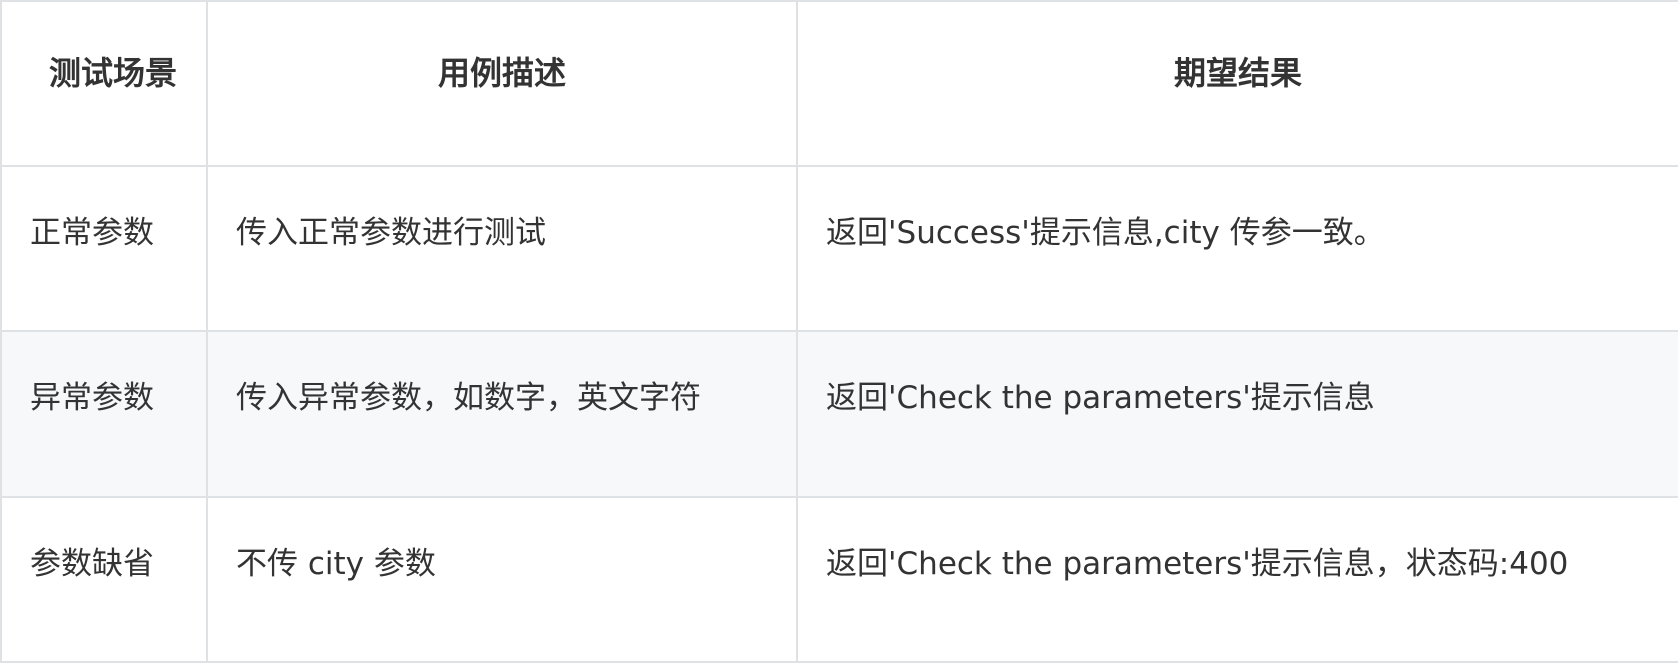 Image resolution: width=1678 pixels, height=663 pixels. I want to click on cell-scenario: 正常参数, so click(104, 248).